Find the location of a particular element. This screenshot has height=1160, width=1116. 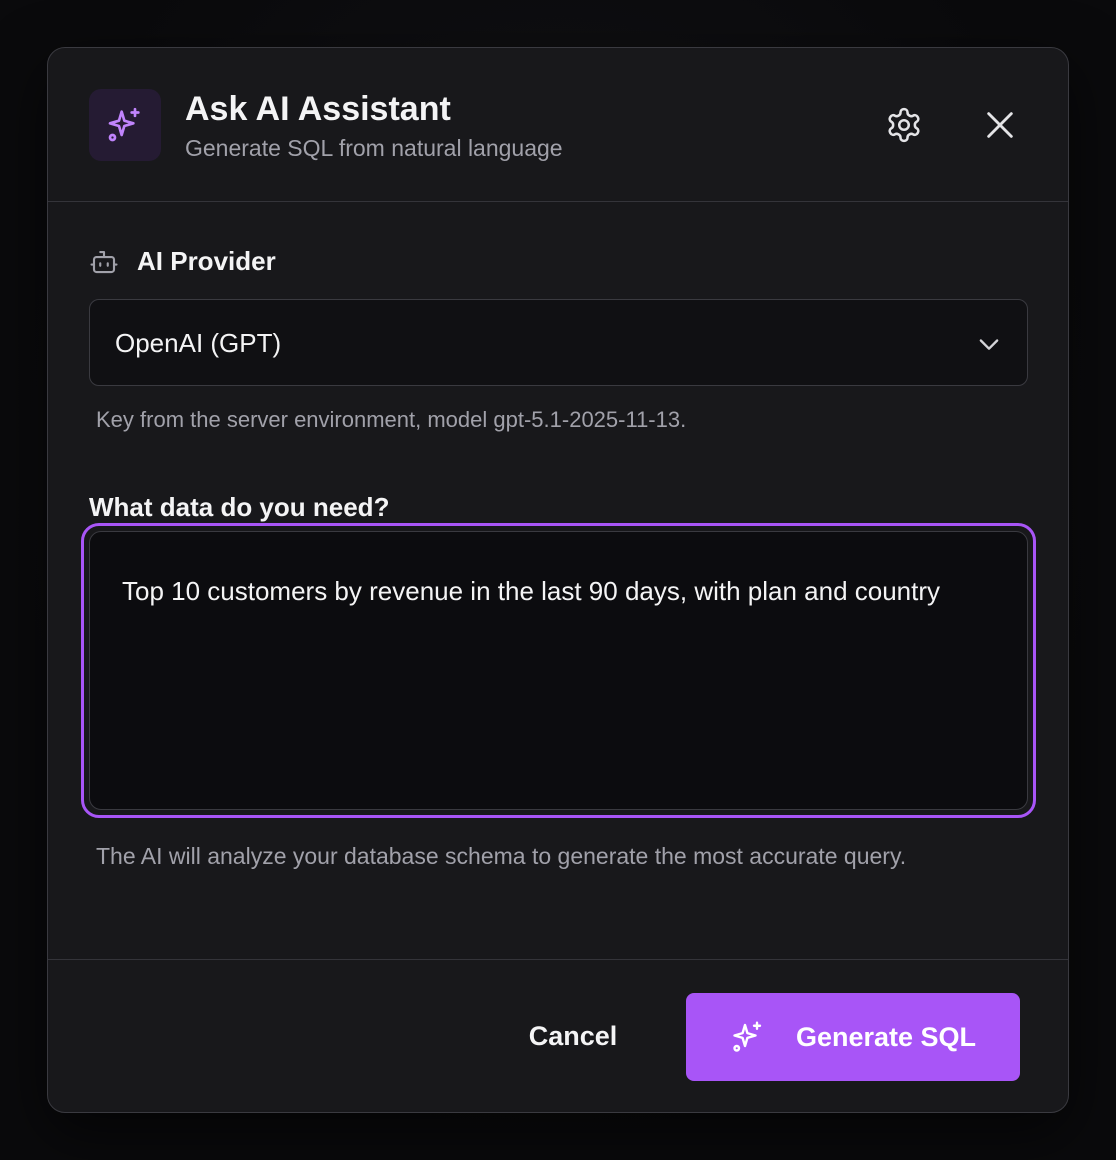

generate-sql-label: Generate SQL is located at coordinates (886, 1036).